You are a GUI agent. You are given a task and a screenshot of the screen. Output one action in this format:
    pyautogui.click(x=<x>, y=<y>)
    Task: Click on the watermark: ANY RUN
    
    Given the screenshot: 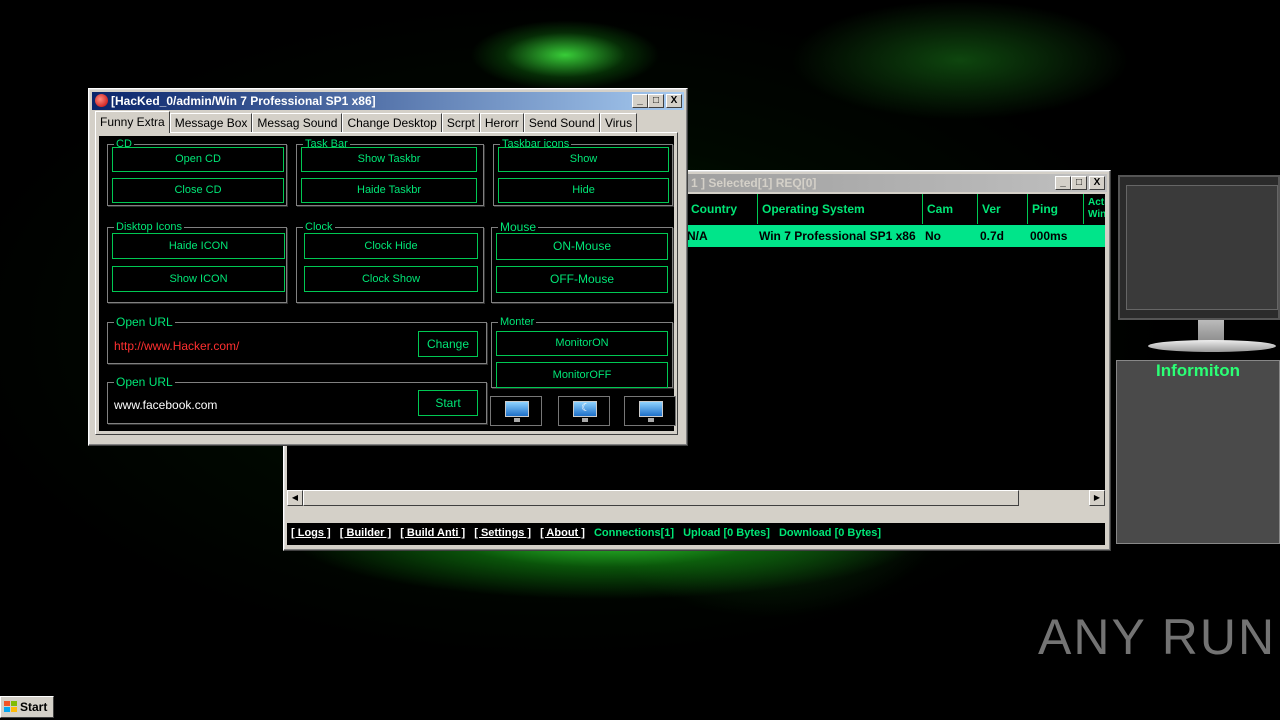 What is the action you would take?
    pyautogui.click(x=1157, y=637)
    